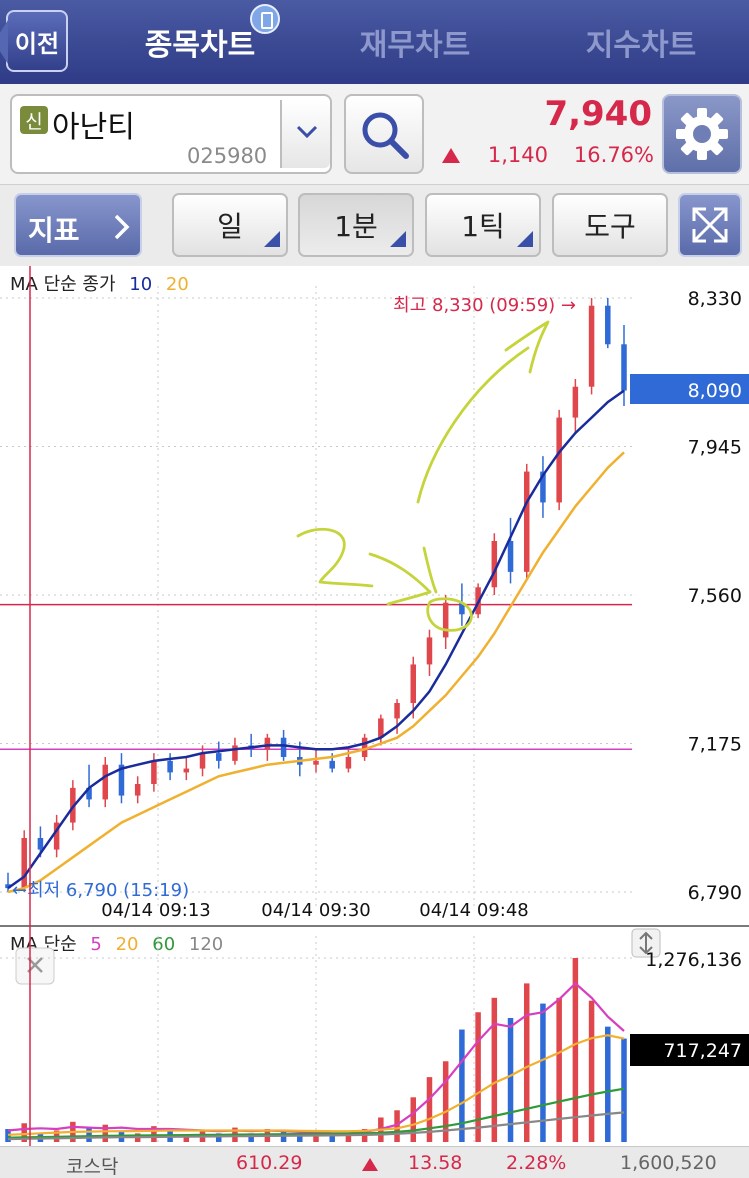  What do you see at coordinates (415, 42) in the screenshot?
I see `tab-financial-chart: 재무차트` at bounding box center [415, 42].